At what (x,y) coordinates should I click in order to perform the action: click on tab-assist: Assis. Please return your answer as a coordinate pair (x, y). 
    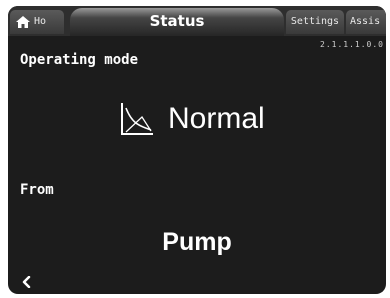
    Looking at the image, I should click on (366, 22).